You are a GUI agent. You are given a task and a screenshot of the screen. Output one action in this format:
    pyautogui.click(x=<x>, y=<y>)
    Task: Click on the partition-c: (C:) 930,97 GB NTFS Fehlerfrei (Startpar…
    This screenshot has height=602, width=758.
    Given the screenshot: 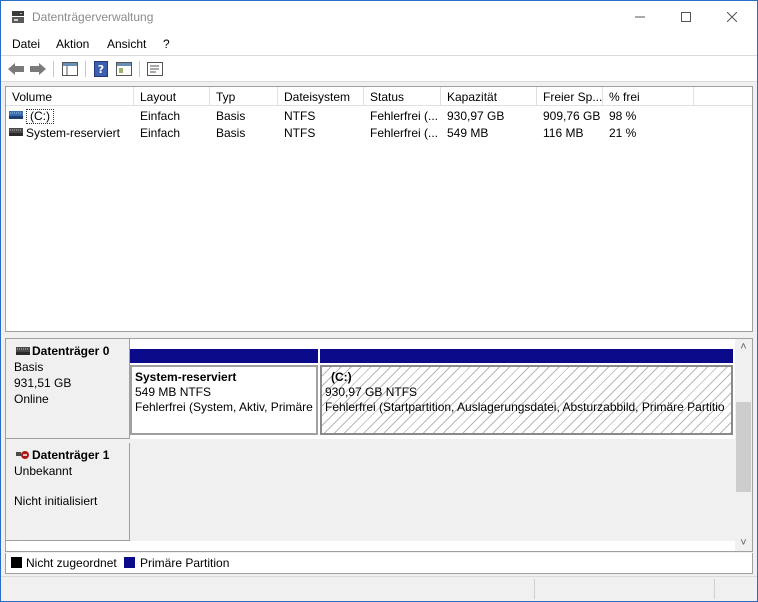 What is the action you would take?
    pyautogui.click(x=526, y=392)
    